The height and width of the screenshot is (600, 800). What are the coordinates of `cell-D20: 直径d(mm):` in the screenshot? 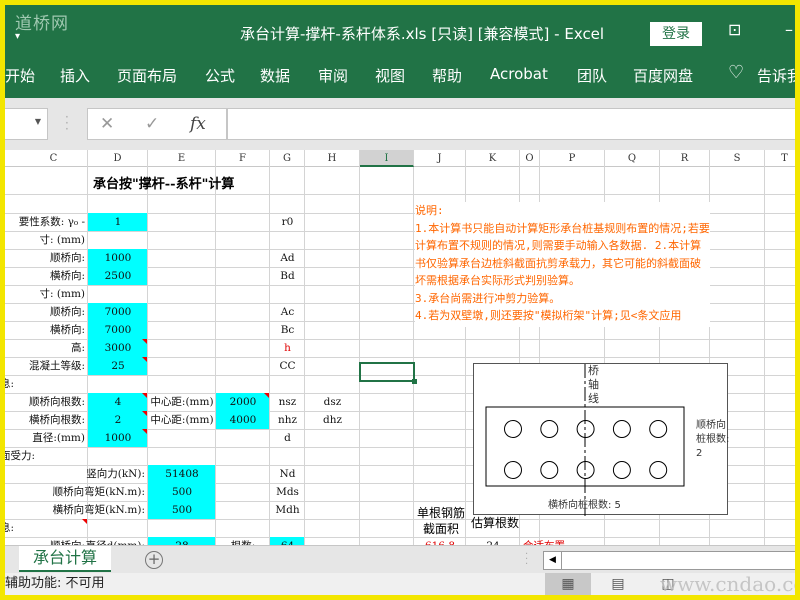 It's located at (115, 541).